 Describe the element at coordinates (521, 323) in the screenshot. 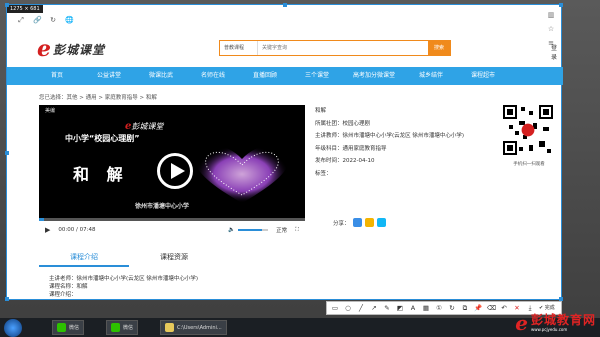

I see `watermark-logo-mark: e` at that location.